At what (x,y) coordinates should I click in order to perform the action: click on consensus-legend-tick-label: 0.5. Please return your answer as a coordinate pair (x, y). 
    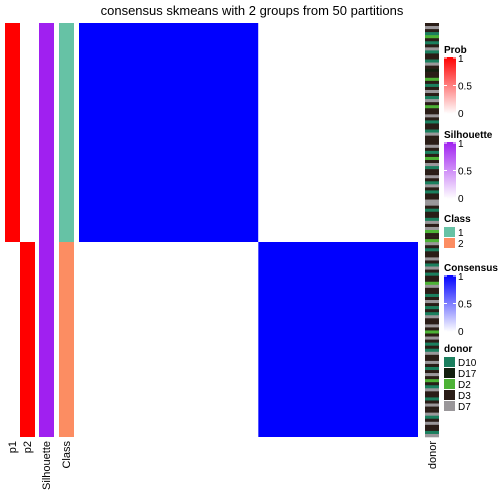
    Looking at the image, I should click on (465, 305).